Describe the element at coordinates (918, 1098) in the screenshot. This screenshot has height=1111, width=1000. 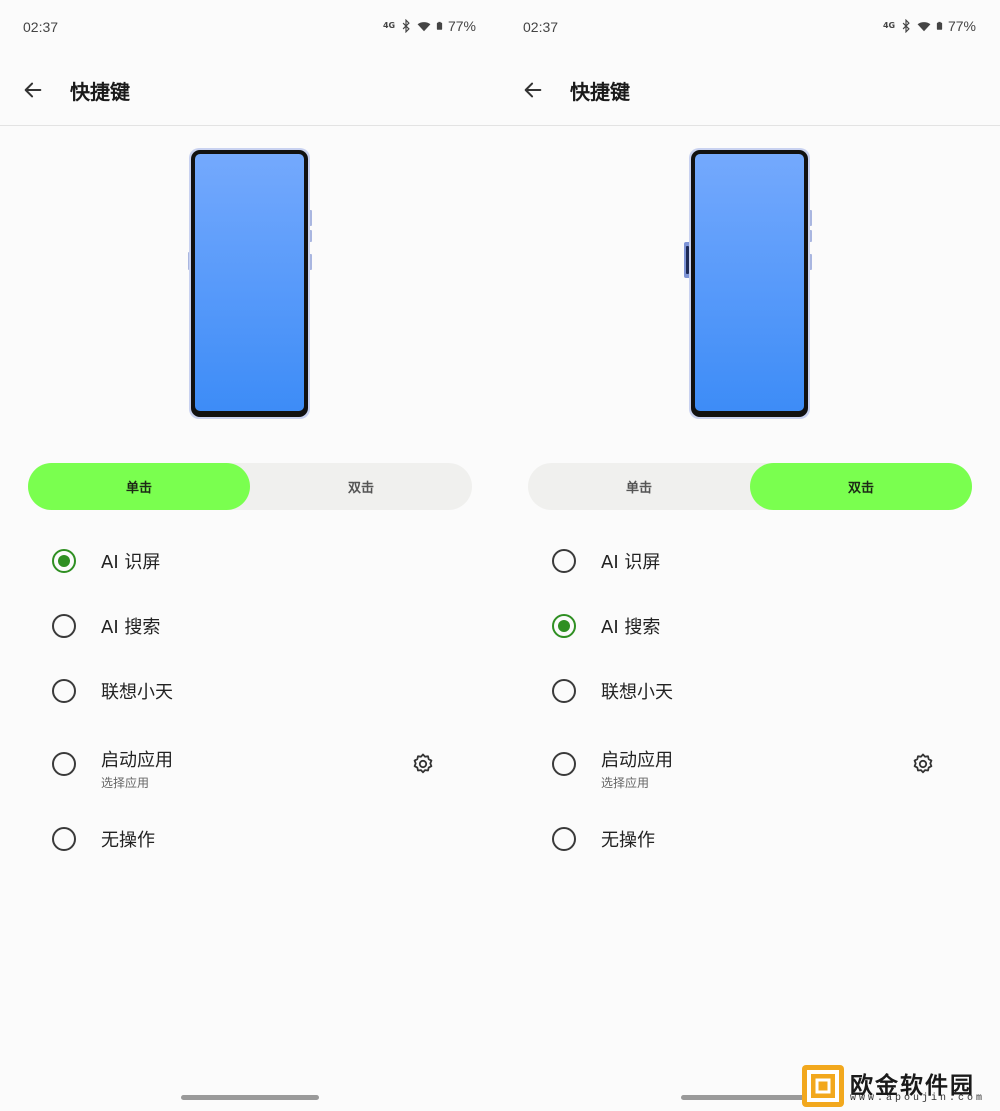
I see `watermark-url: www.apoujin.com` at that location.